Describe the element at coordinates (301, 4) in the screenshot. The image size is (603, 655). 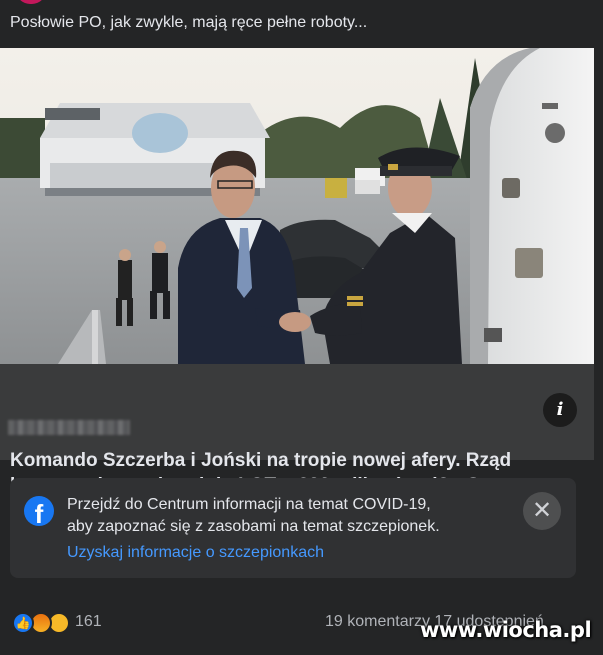
I see `top-strip` at that location.